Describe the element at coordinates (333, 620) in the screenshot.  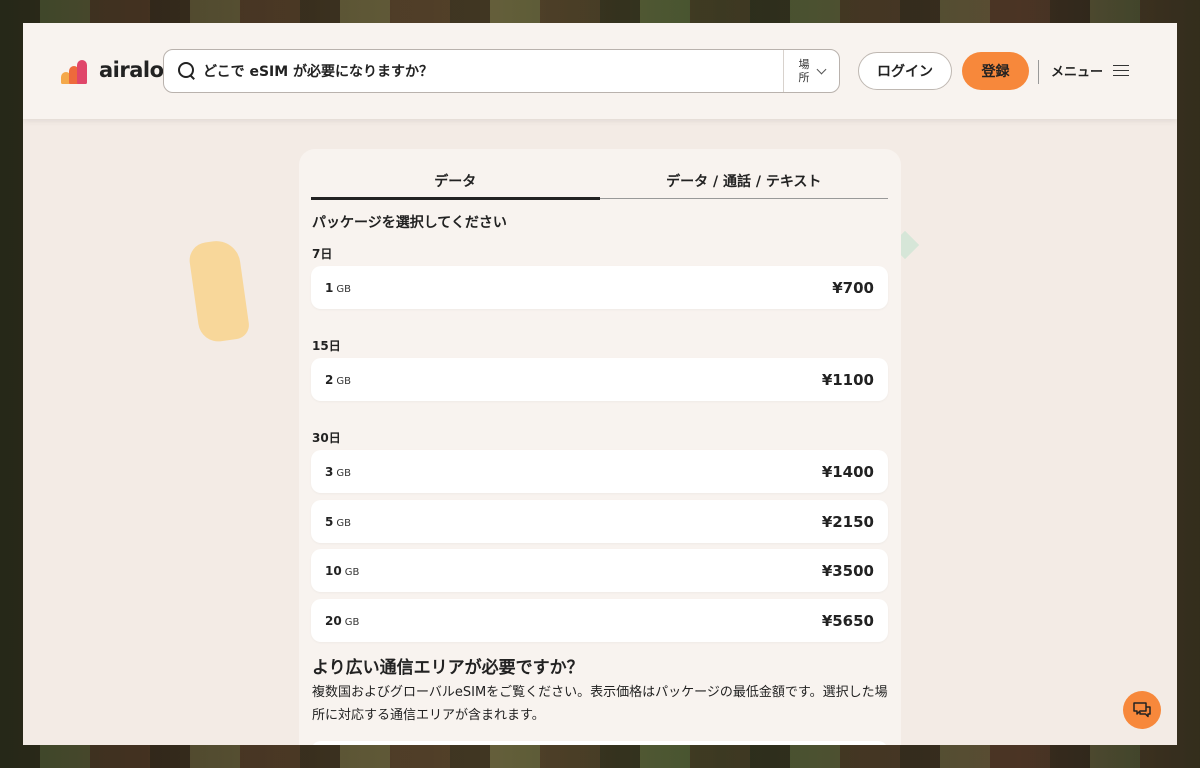
I see `package-amount: 20` at that location.